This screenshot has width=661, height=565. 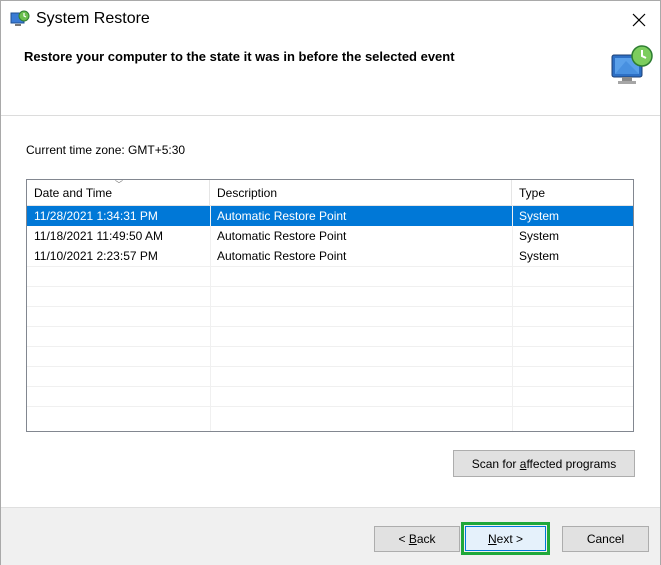 I want to click on sort-descending-icon: ﹀, so click(x=119, y=184).